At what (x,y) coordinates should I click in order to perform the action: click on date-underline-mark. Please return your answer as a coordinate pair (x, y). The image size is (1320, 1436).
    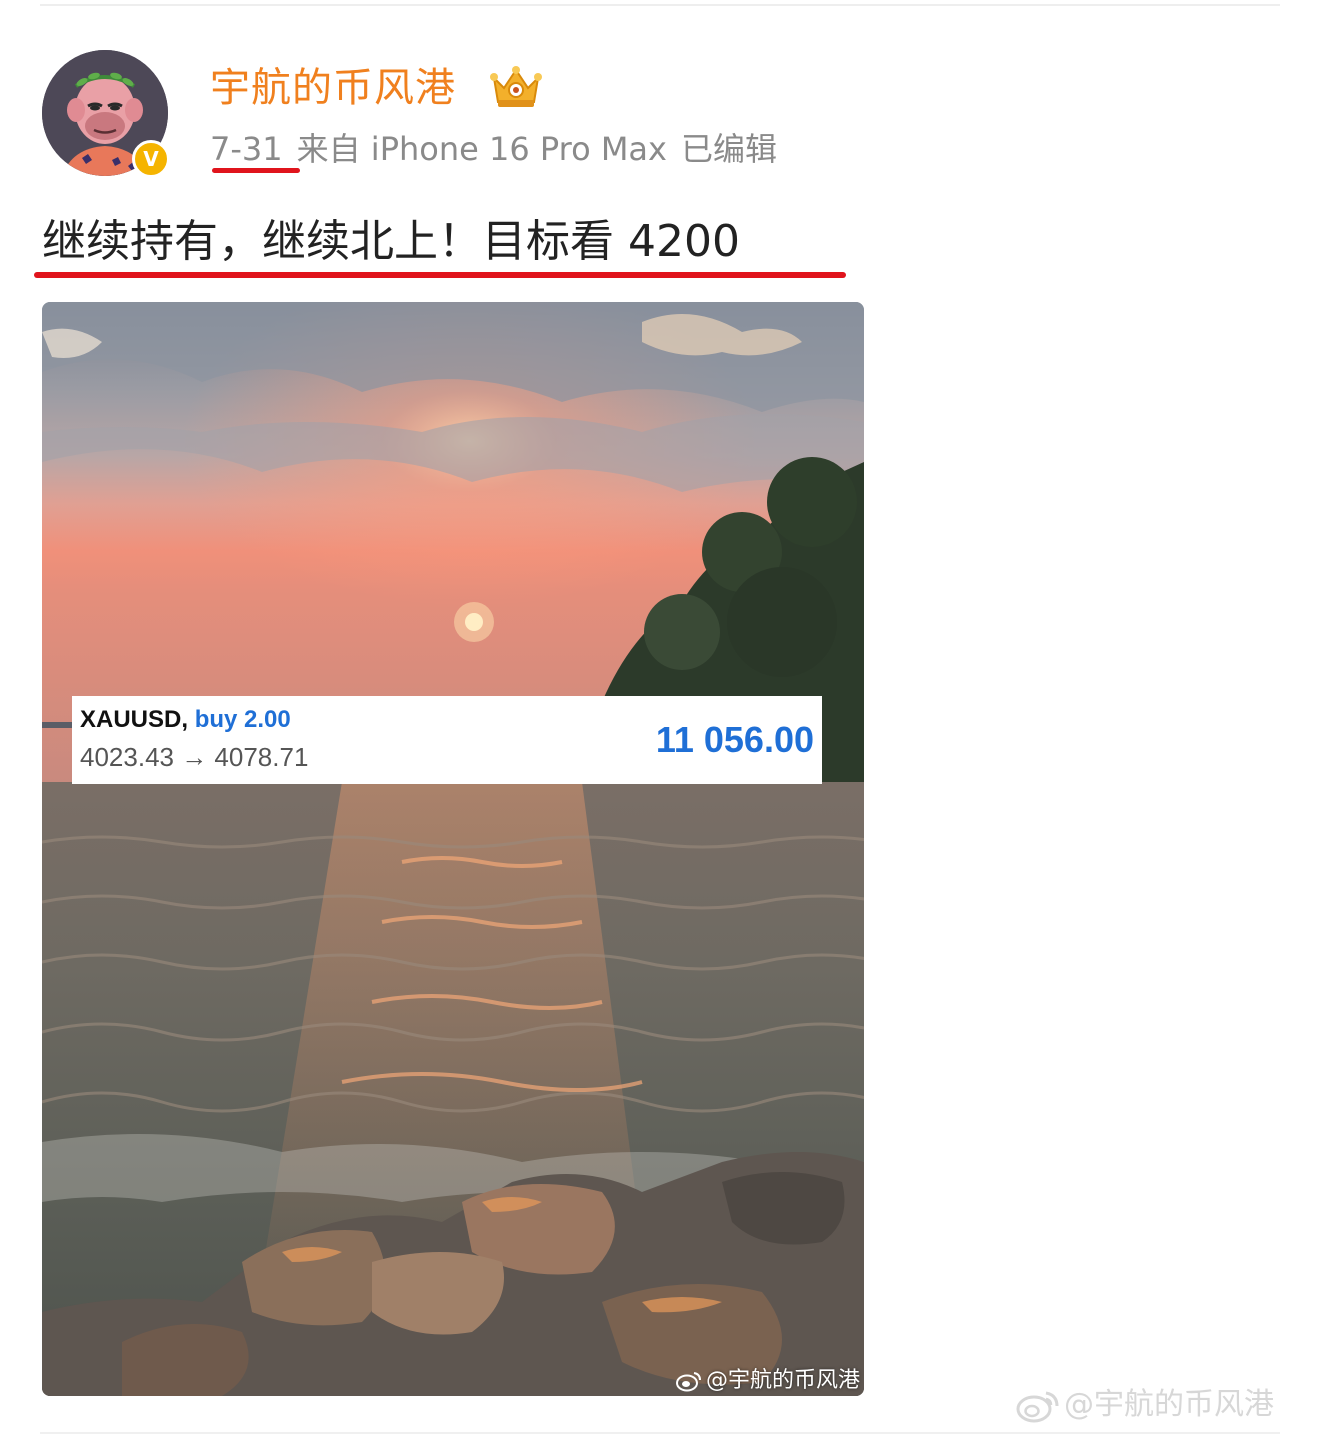
    Looking at the image, I should click on (256, 170).